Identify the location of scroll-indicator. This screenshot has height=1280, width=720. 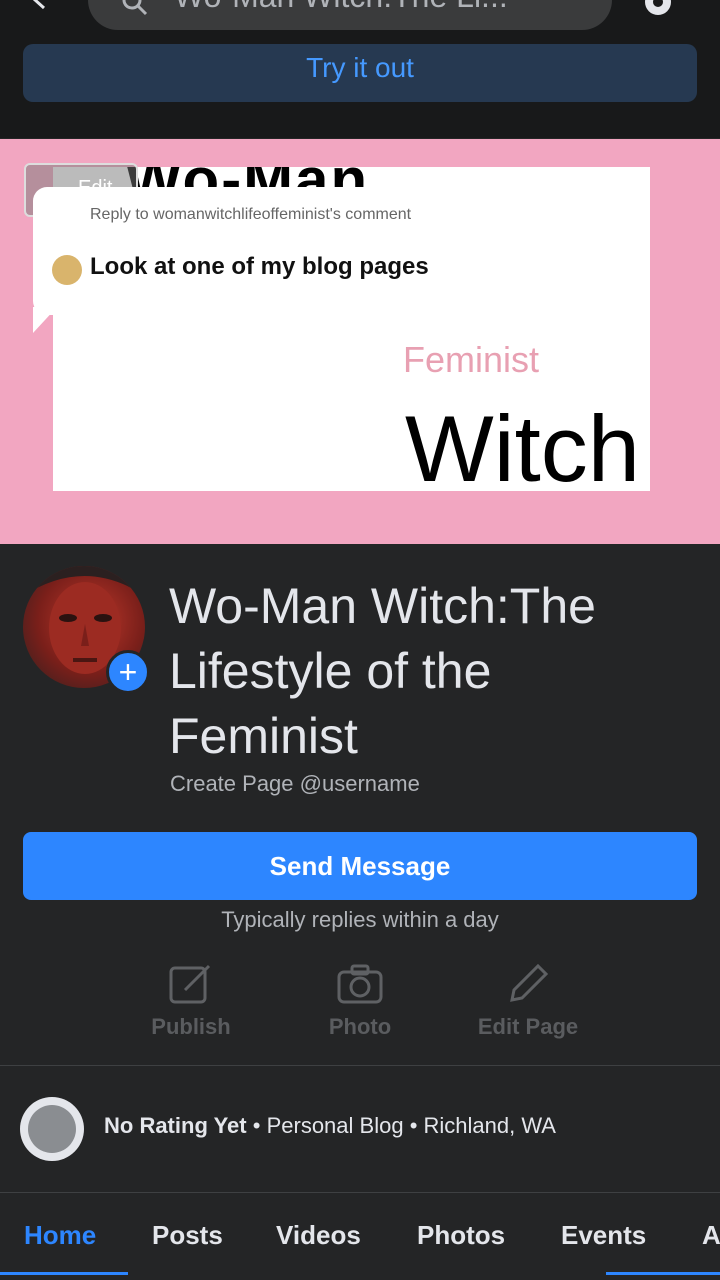
(663, 1273).